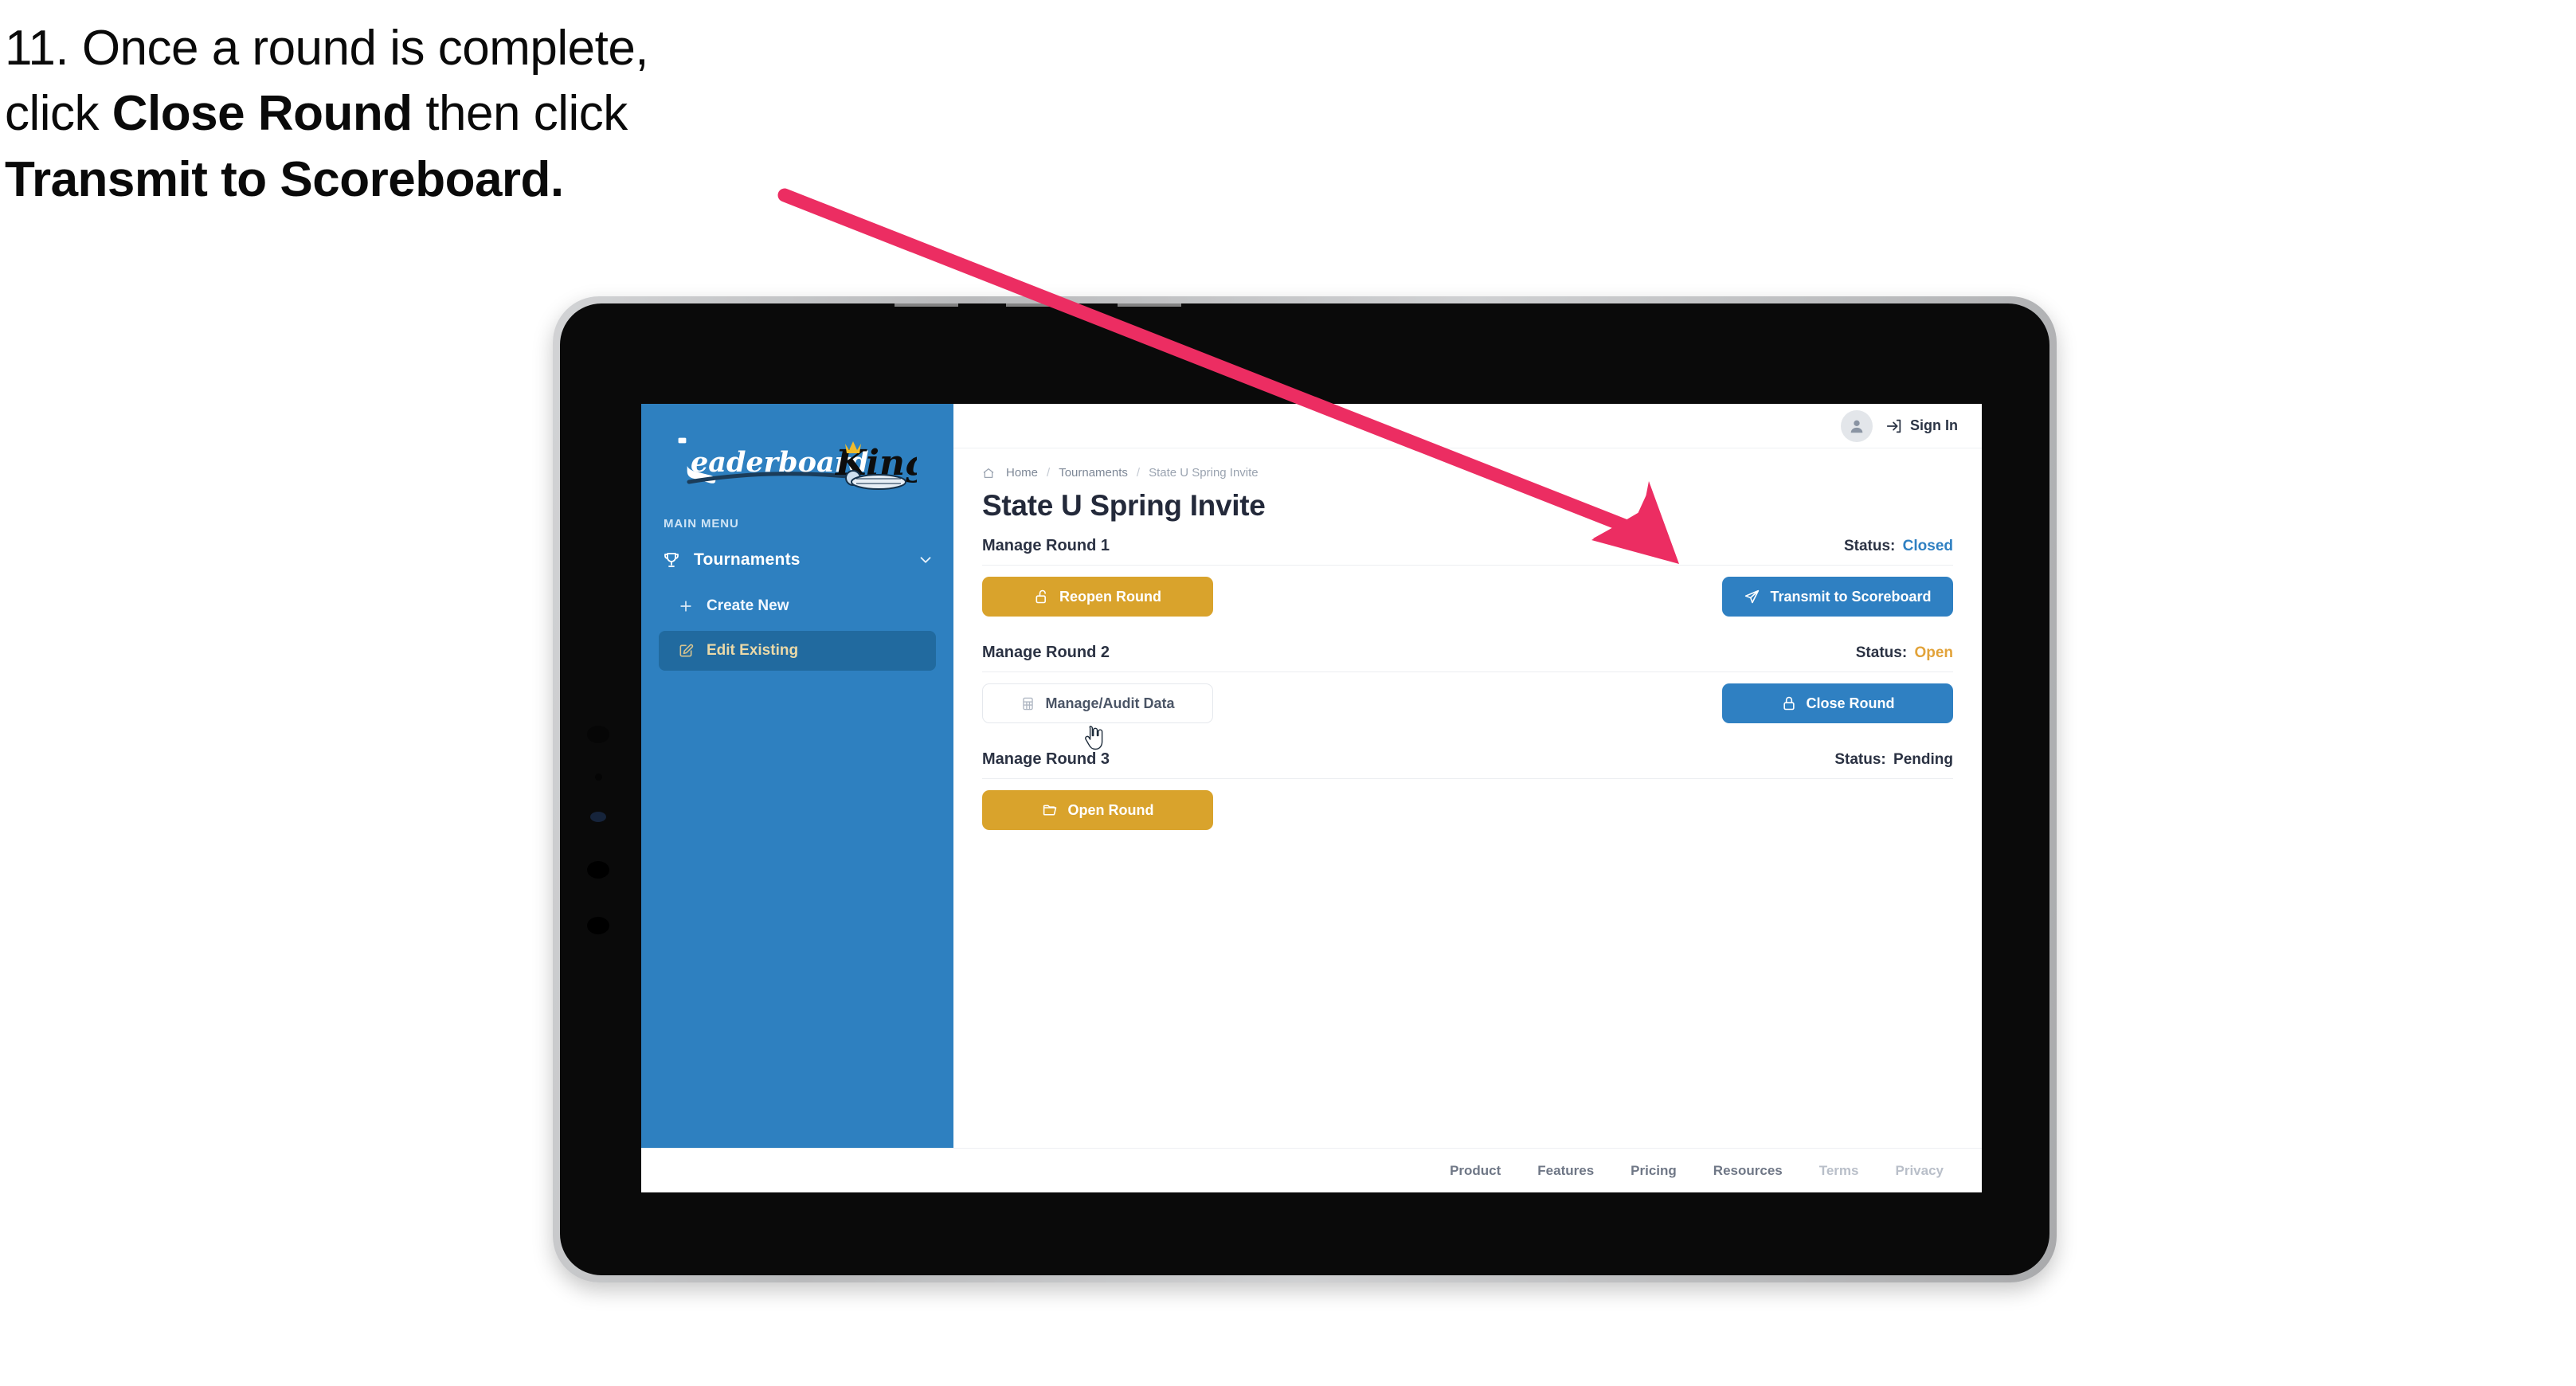  Describe the element at coordinates (747, 559) in the screenshot. I see `sidebar-item-tournaments-label: Tournaments` at that location.